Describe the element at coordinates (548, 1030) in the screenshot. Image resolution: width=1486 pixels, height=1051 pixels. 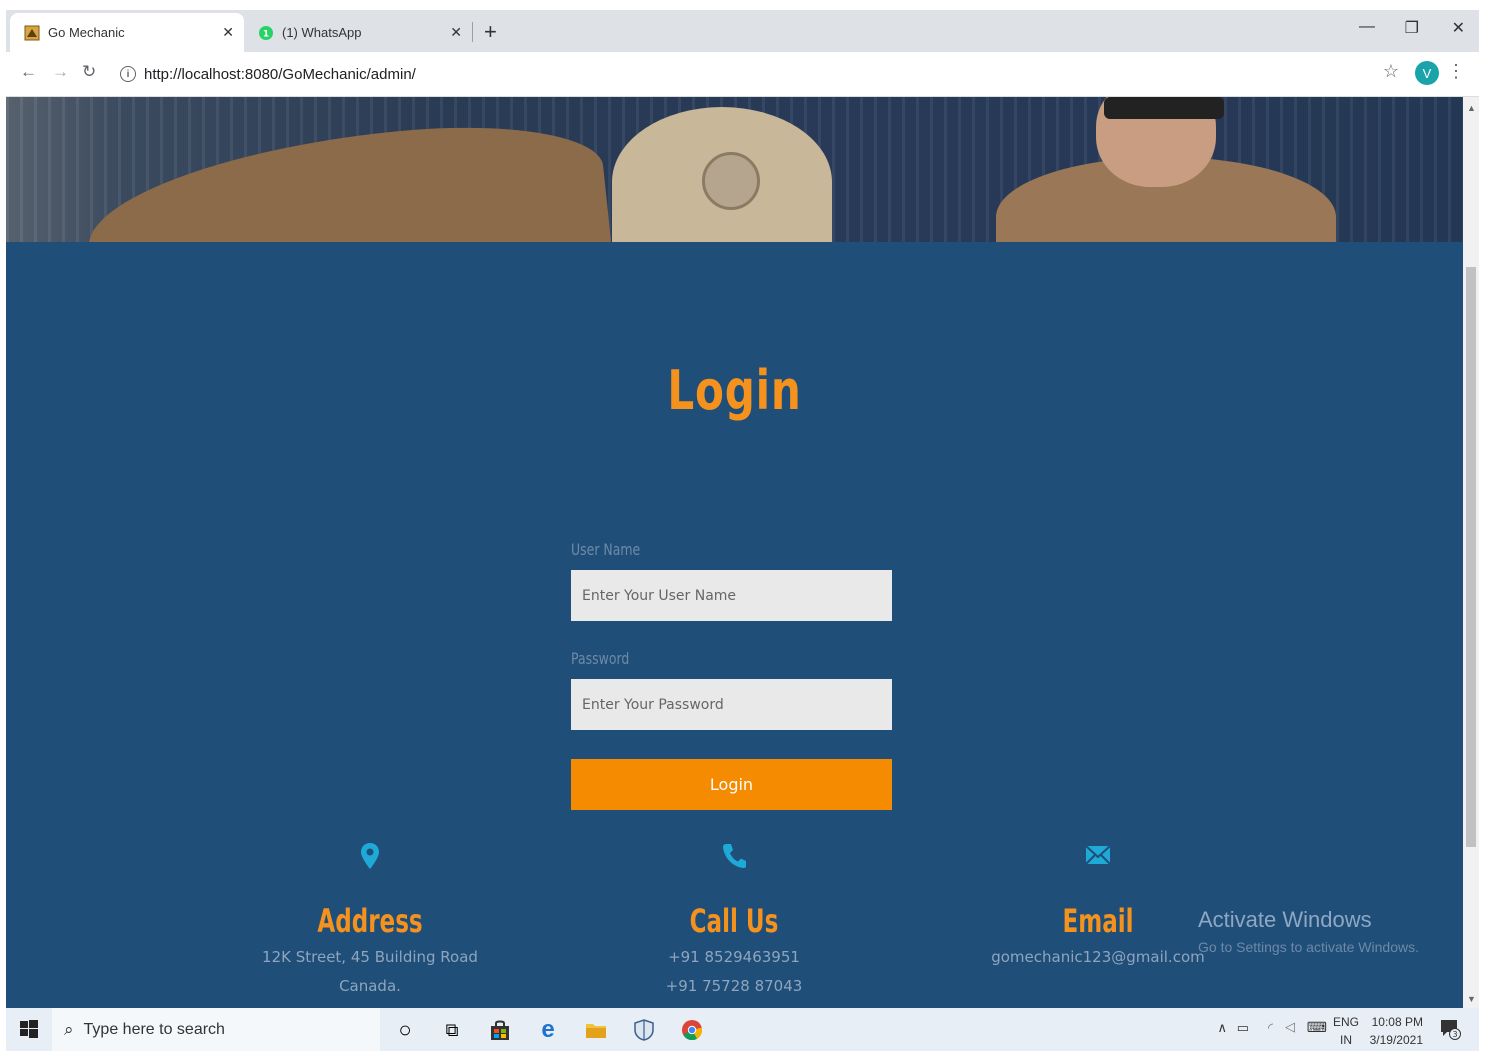
I see `edge-browser-icon: e` at that location.